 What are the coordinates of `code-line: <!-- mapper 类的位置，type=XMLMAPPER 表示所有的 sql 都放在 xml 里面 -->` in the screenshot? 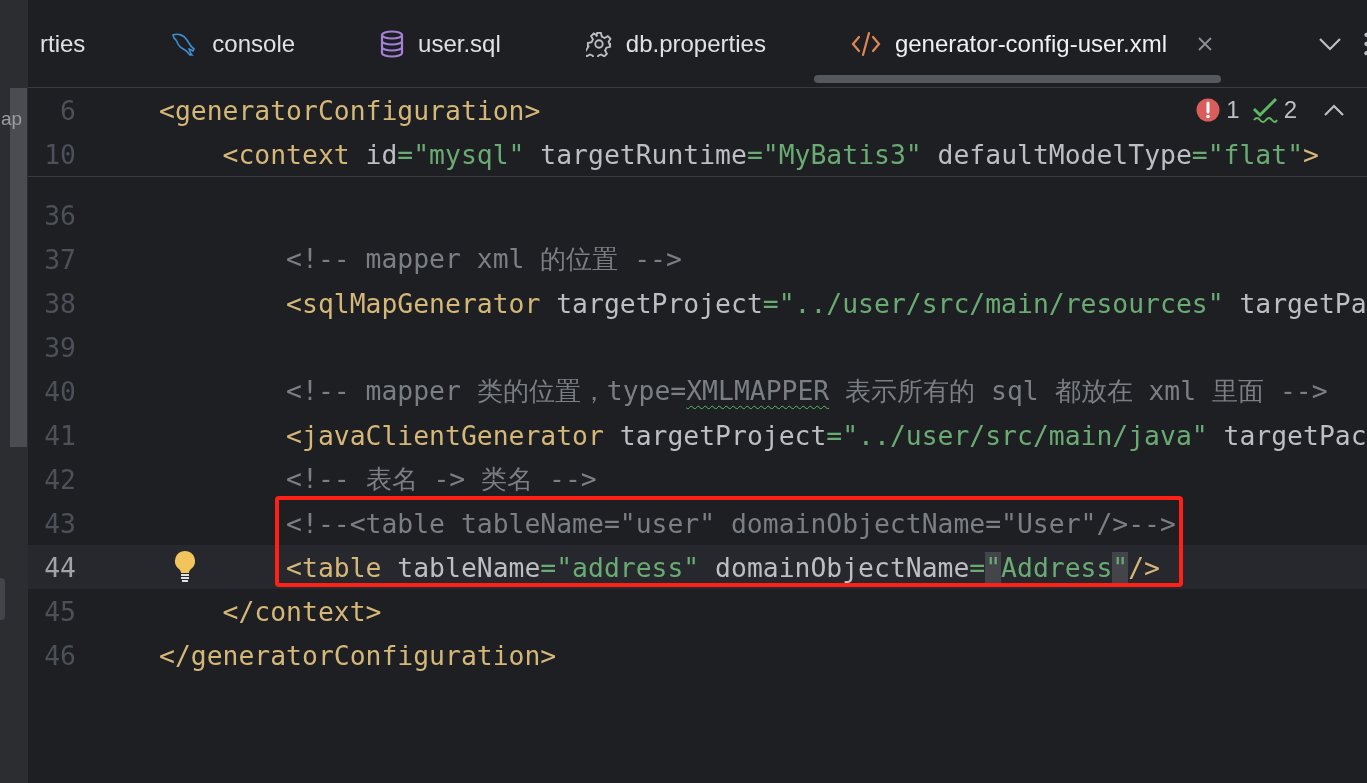 It's located at (806, 390).